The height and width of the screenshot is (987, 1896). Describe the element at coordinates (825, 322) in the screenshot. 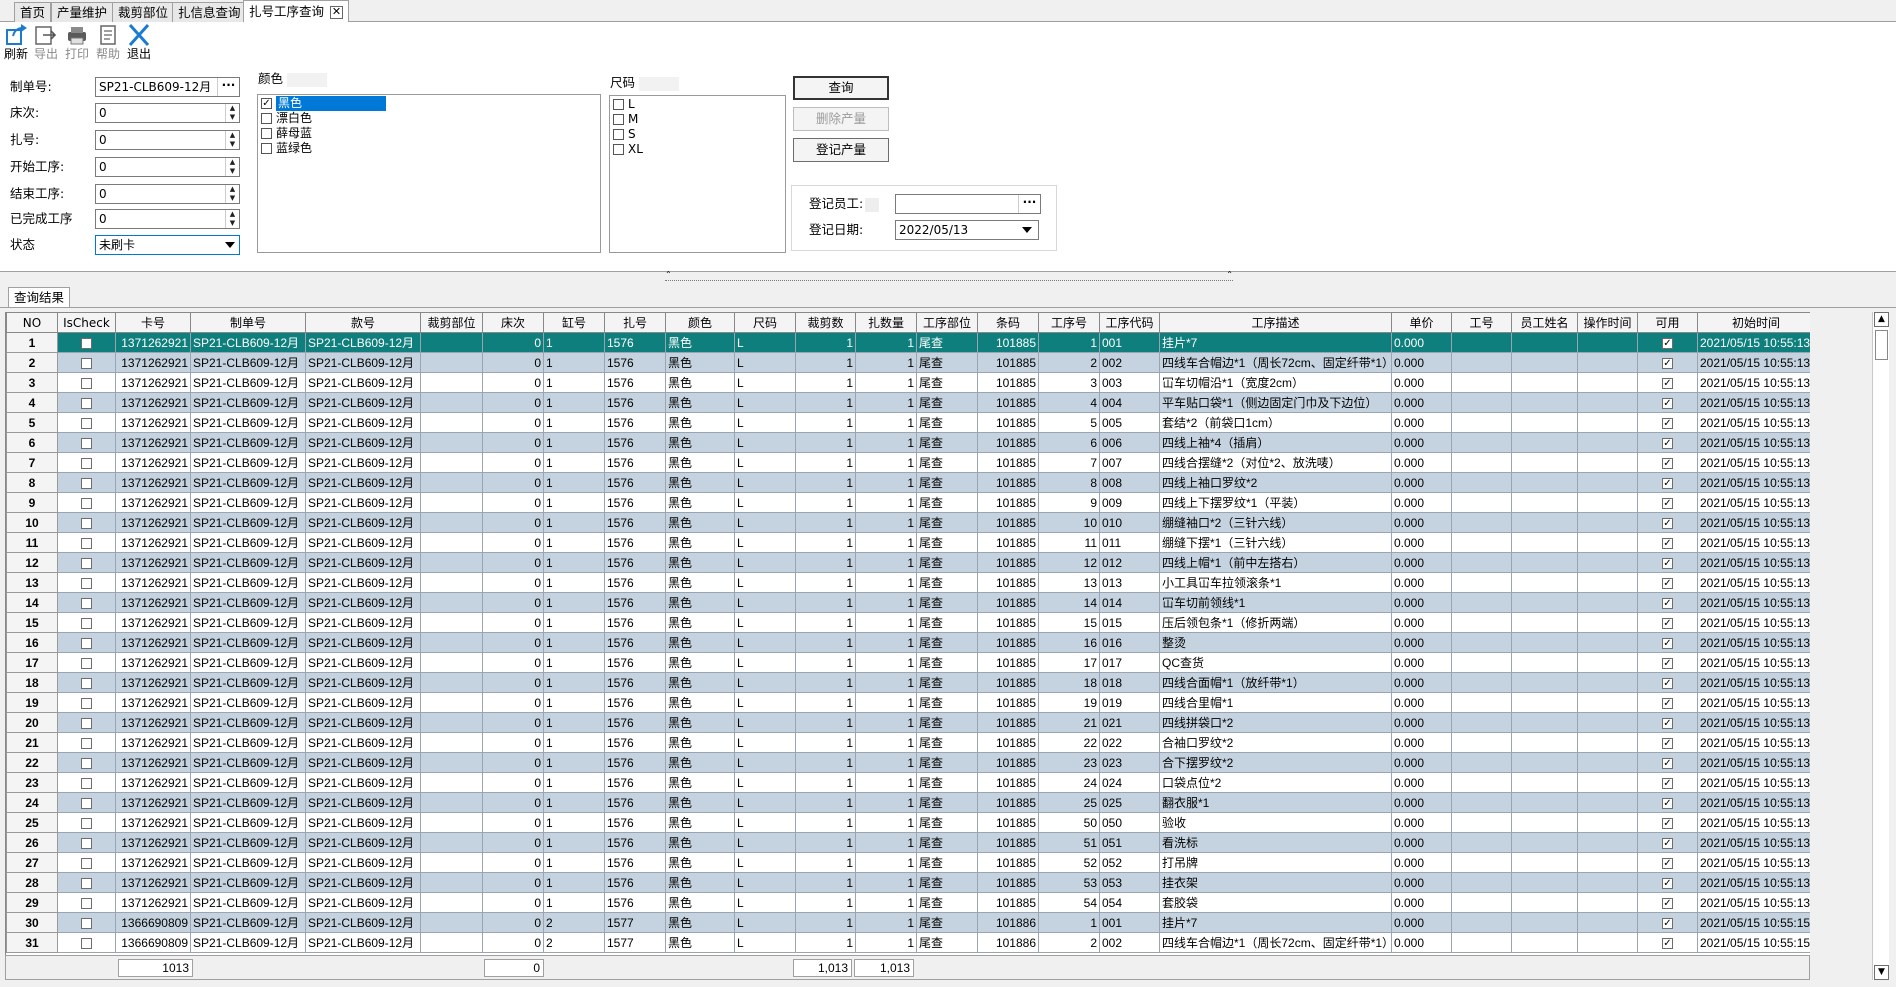

I see `column-header: 裁剪数` at that location.